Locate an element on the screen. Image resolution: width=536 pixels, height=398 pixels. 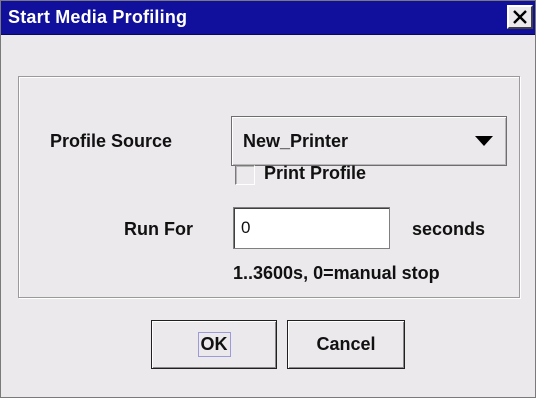
profile-source-dropdown: New_Printer is located at coordinates (369, 141).